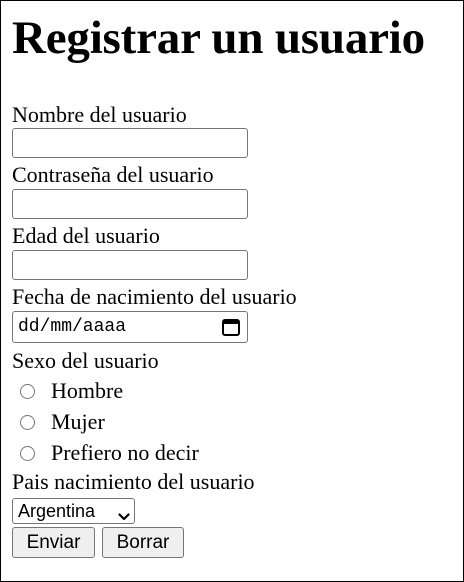  Describe the element at coordinates (143, 542) in the screenshot. I see `reset-button: Borrar` at that location.